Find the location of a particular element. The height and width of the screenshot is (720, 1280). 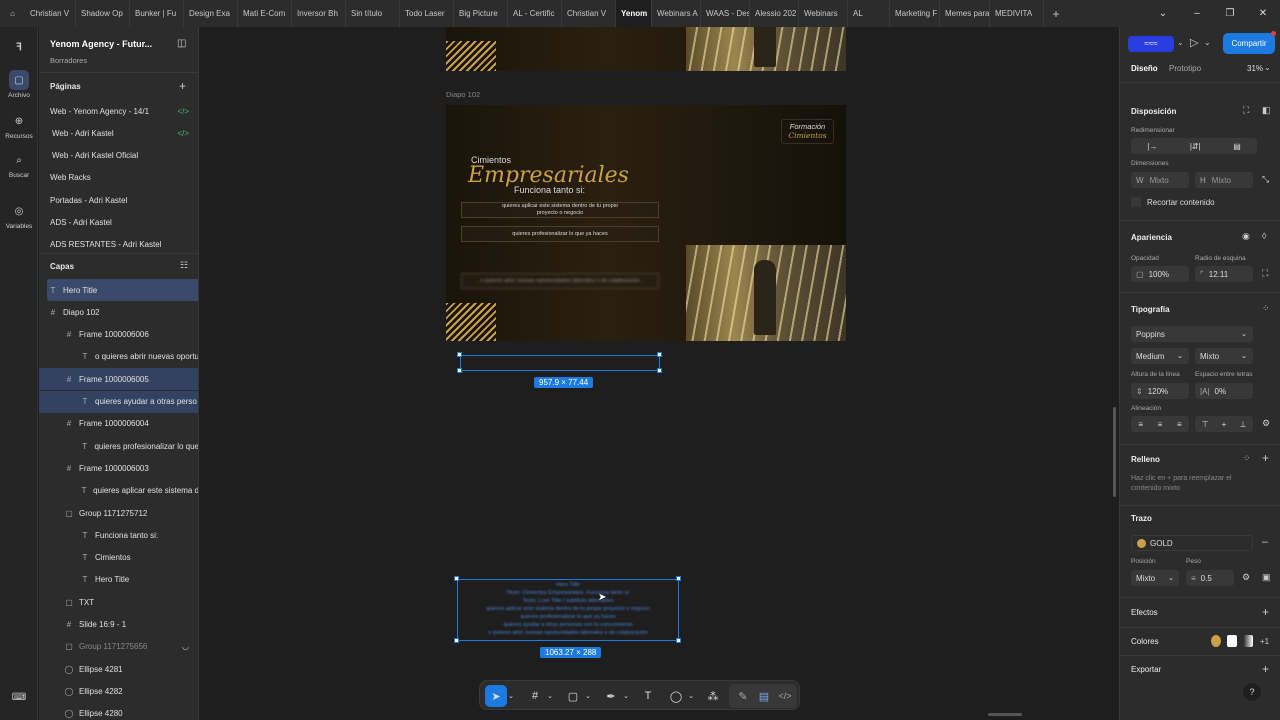

blend-mode-icon: ◊ is located at coordinates (1264, 236).